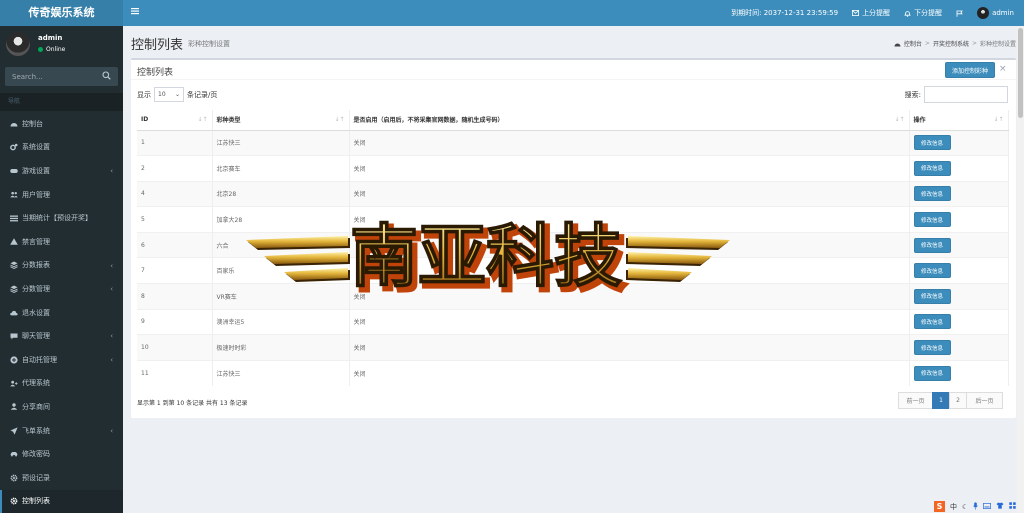  What do you see at coordinates (966, 94) in the screenshot?
I see `table-search-input` at bounding box center [966, 94].